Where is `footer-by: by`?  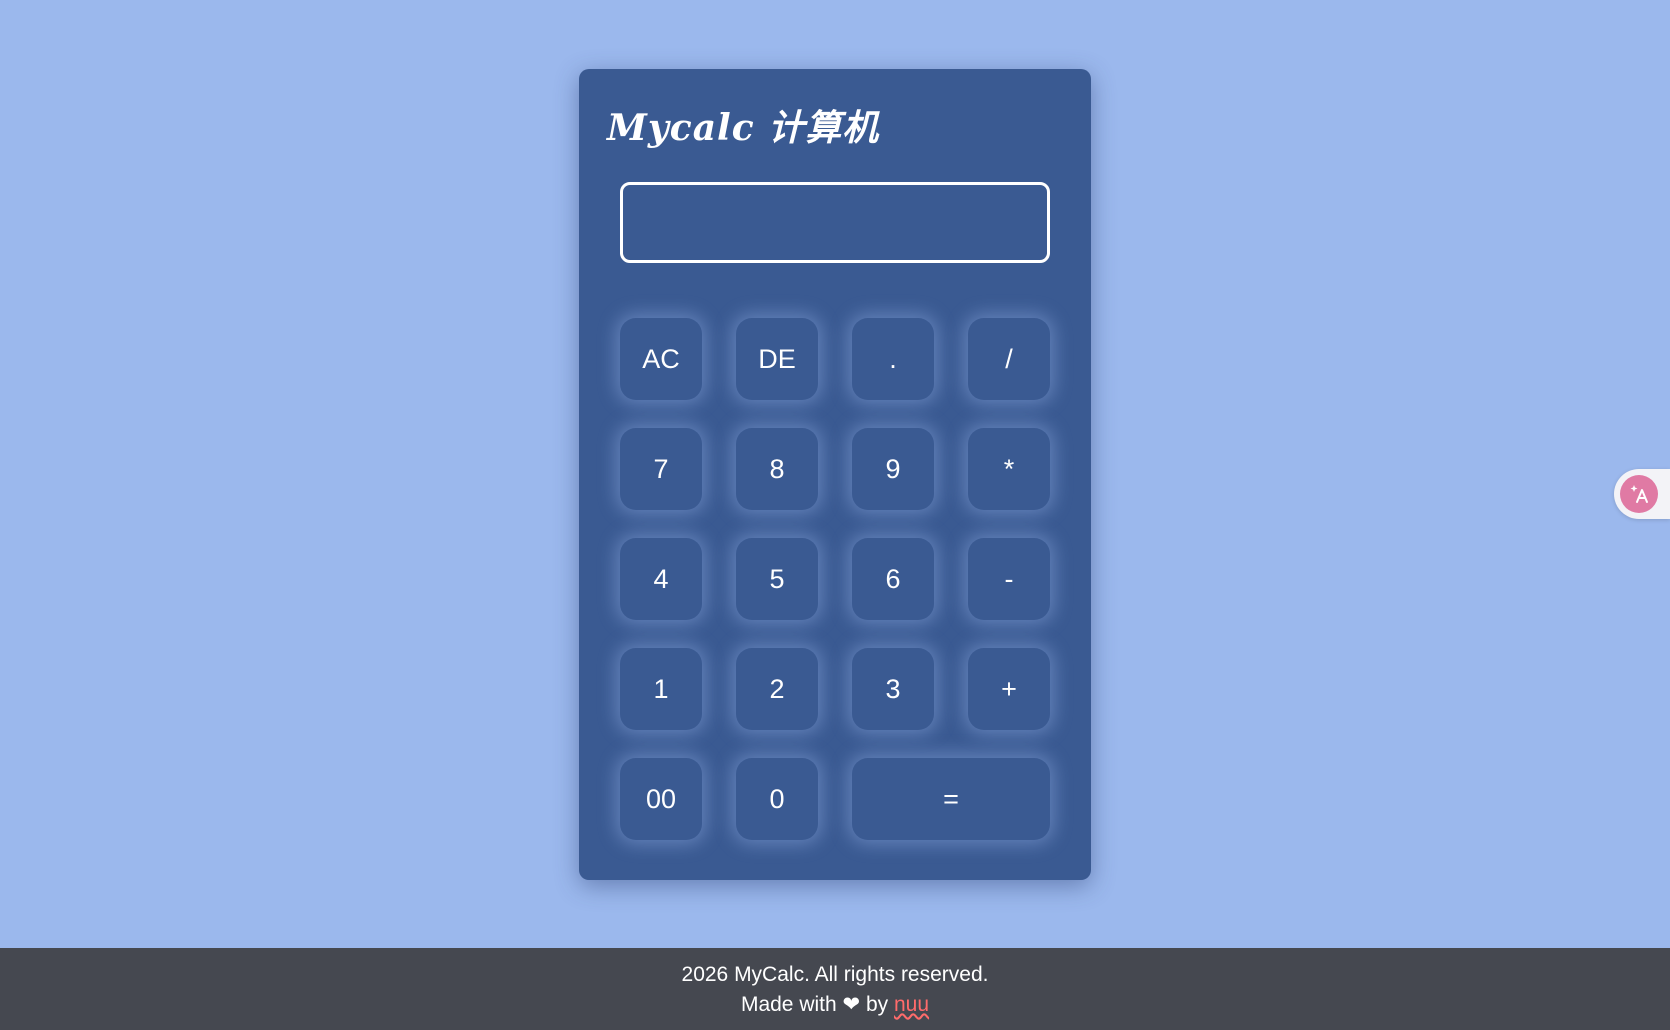
footer-by: by is located at coordinates (877, 1004).